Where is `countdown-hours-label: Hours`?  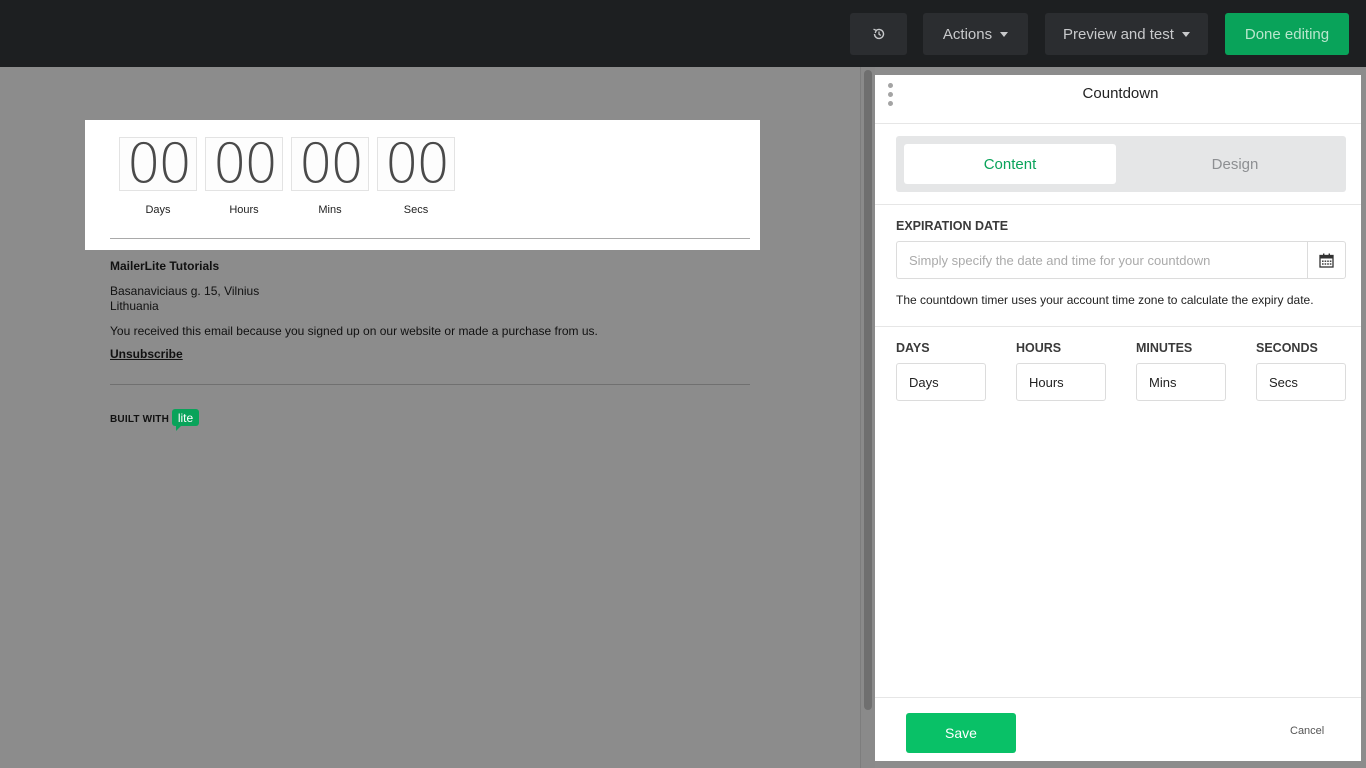 countdown-hours-label: Hours is located at coordinates (244, 210).